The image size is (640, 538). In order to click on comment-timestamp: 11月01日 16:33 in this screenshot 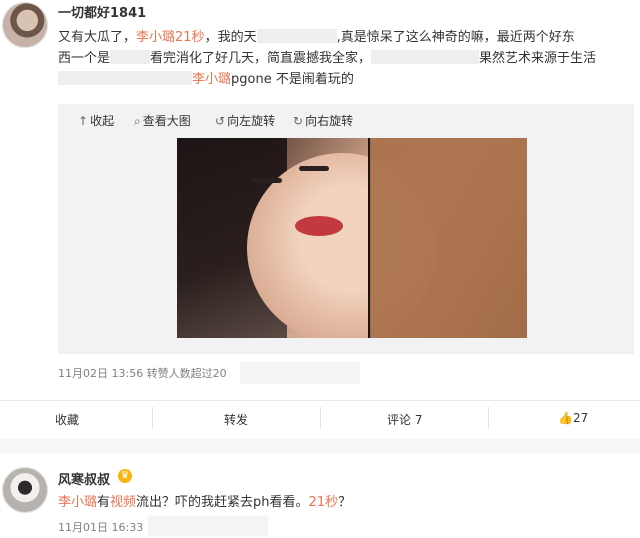, I will do `click(100, 527)`.